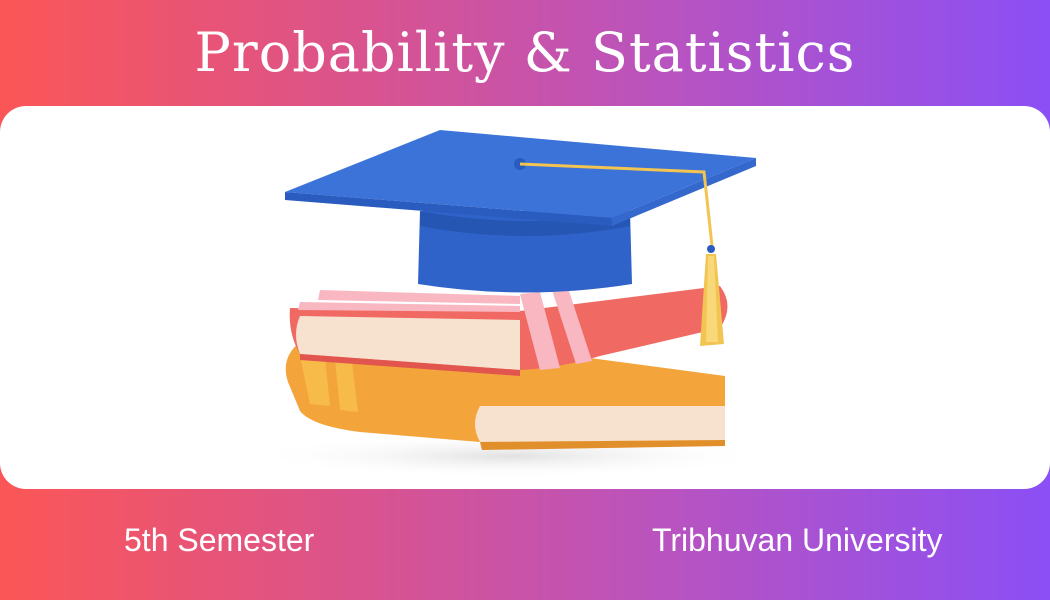 The height and width of the screenshot is (600, 1050). Describe the element at coordinates (525, 52) in the screenshot. I see `page-title: Probability & Statistics` at that location.